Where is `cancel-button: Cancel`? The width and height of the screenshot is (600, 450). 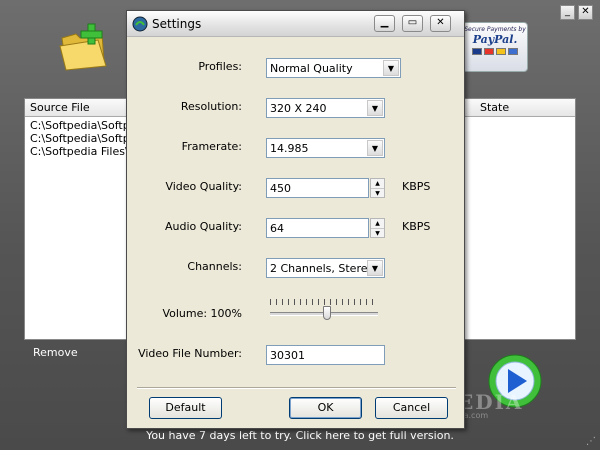 cancel-button: Cancel is located at coordinates (411, 408).